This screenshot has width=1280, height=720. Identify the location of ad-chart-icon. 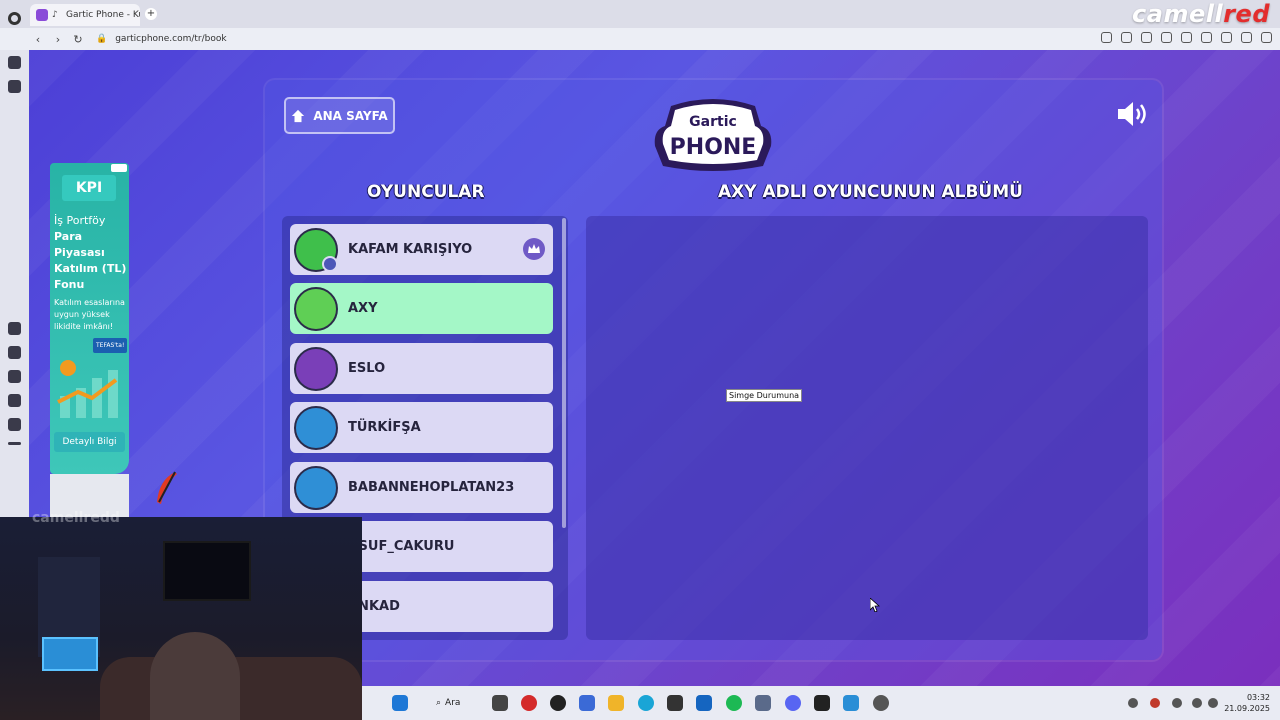
(87, 389).